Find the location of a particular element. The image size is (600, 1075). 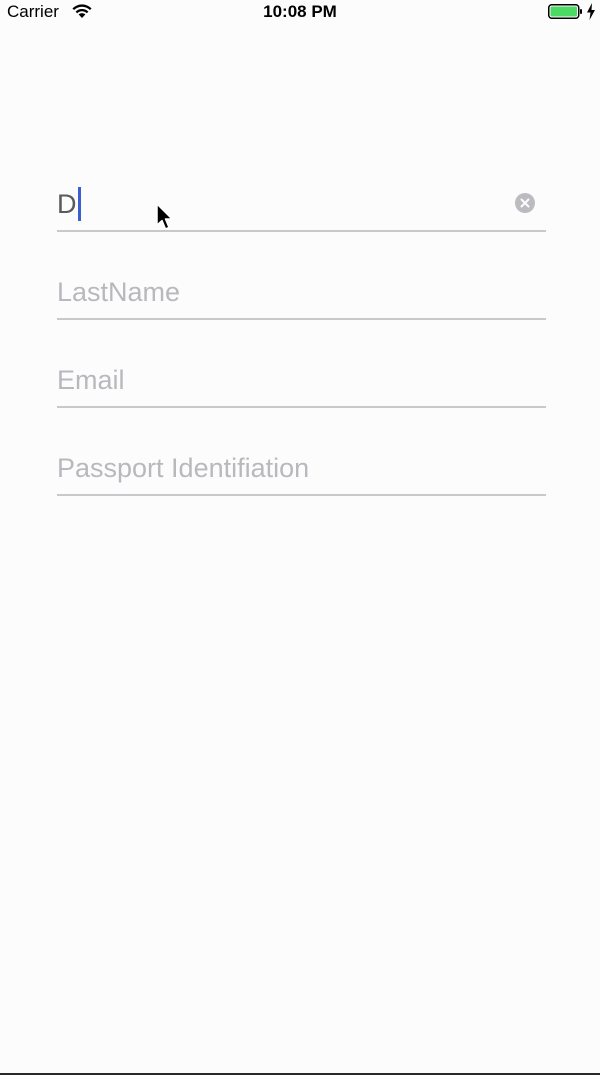

first-name-field: D is located at coordinates (301, 205).